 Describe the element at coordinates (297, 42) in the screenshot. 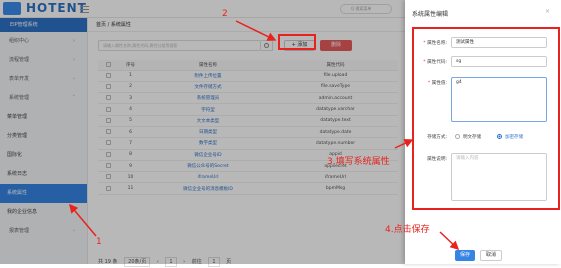

I see `highlight-box` at that location.